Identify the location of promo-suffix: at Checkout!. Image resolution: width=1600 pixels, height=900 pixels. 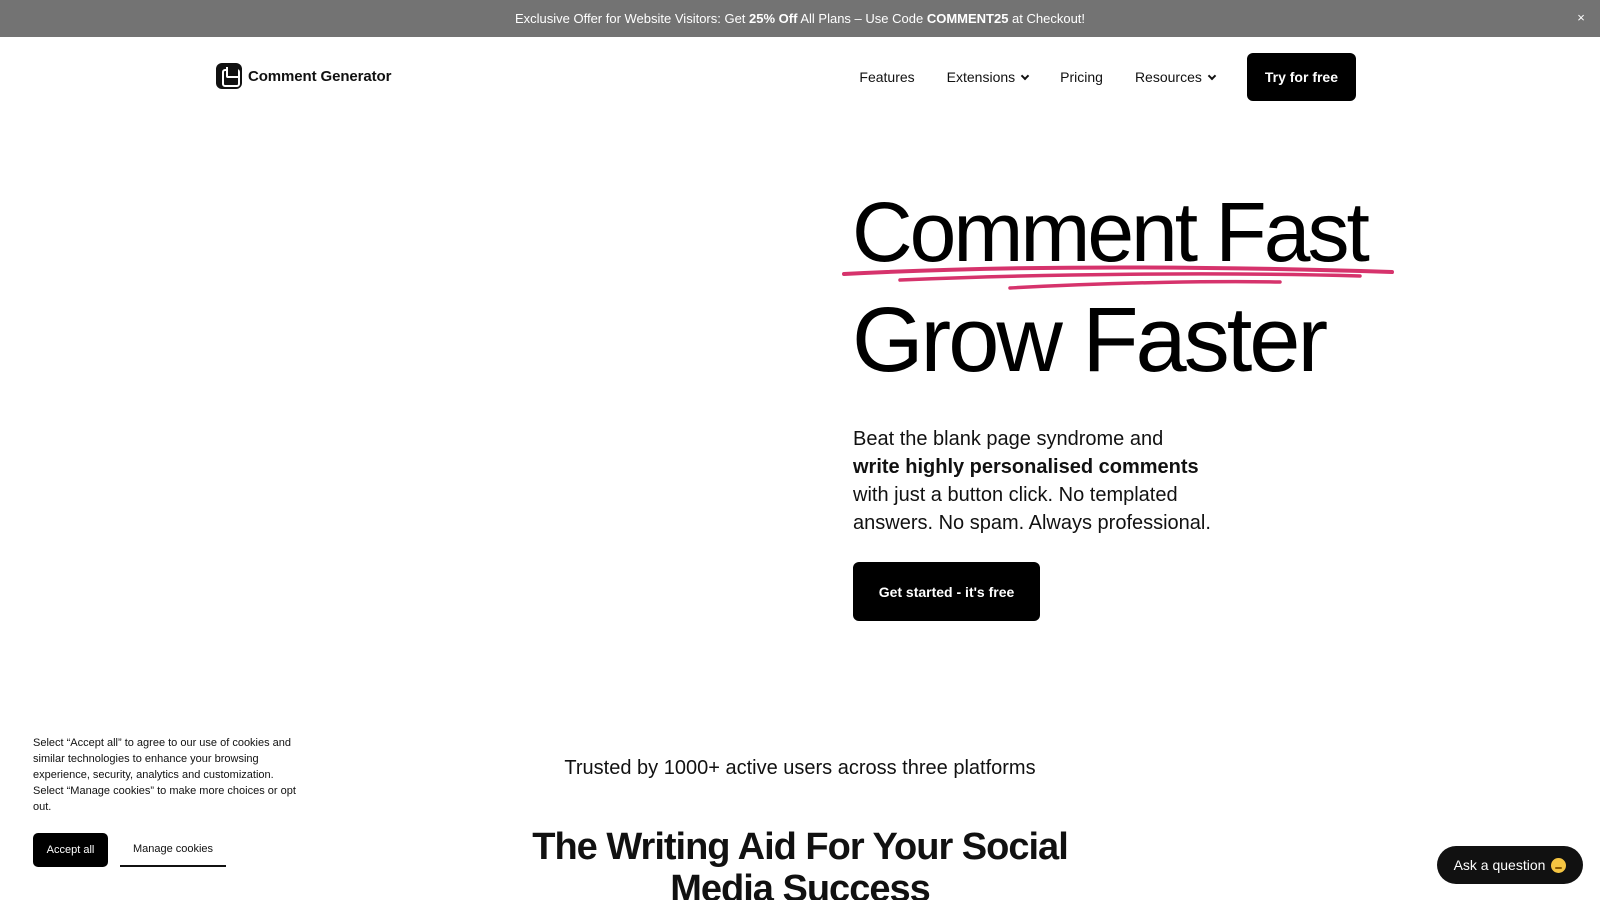
(1047, 18).